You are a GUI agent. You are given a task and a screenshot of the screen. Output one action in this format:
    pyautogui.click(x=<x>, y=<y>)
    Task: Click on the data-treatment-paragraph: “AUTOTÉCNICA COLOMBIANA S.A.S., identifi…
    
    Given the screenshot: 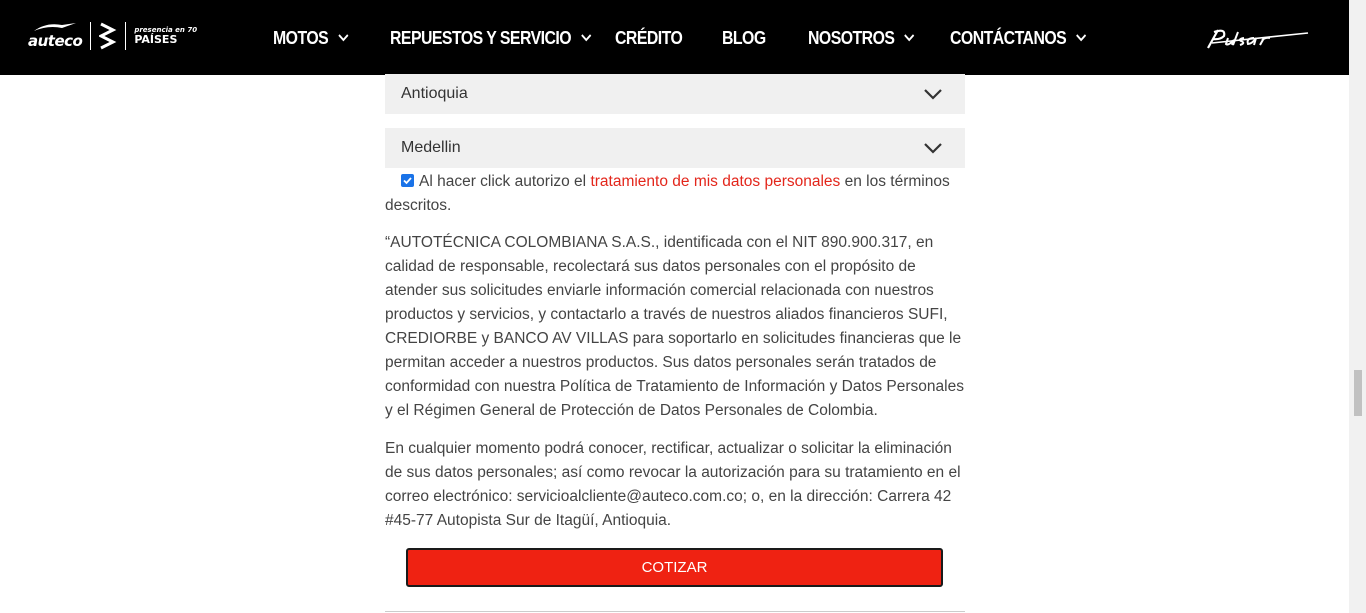 What is the action you would take?
    pyautogui.click(x=674, y=326)
    